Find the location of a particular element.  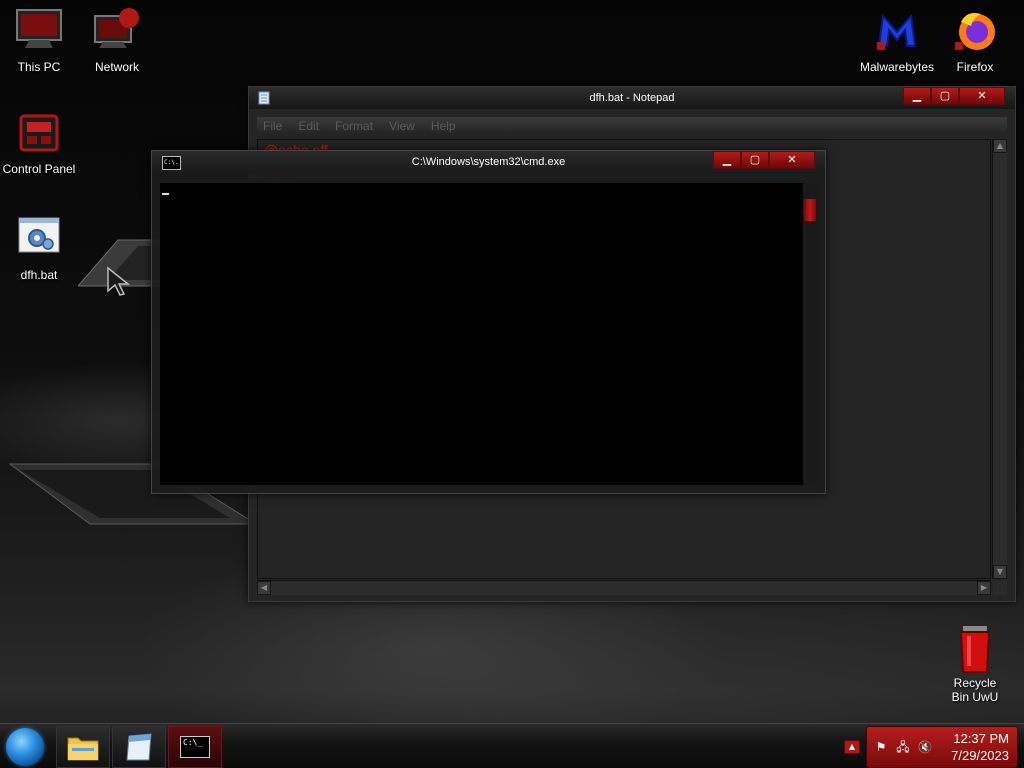

cmd-titlebar: C:\. C:\Windows\system32\cmd.exe ▁ ▢ ✕ is located at coordinates (488, 162).